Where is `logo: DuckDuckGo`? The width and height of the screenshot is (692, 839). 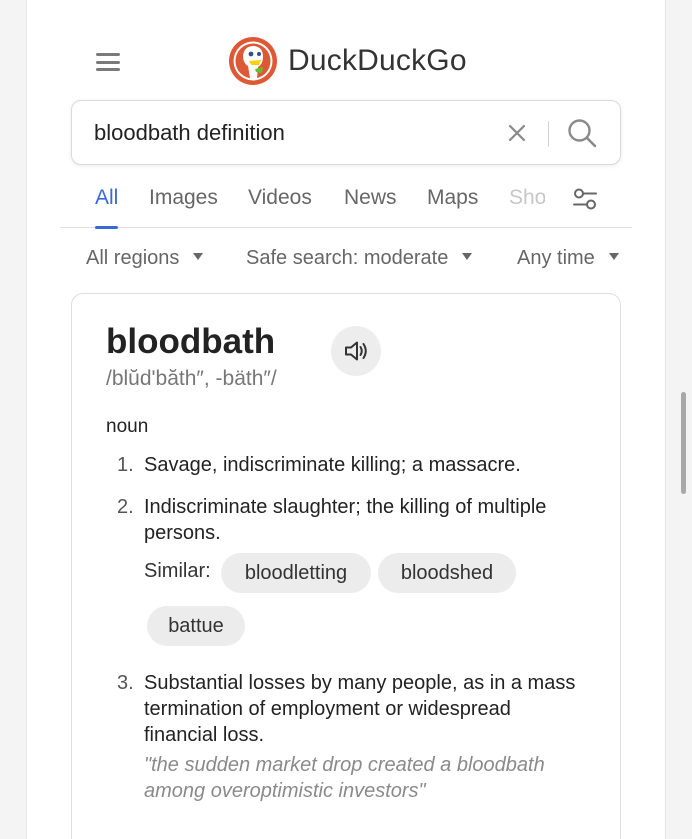 logo: DuckDuckGo is located at coordinates (347, 61).